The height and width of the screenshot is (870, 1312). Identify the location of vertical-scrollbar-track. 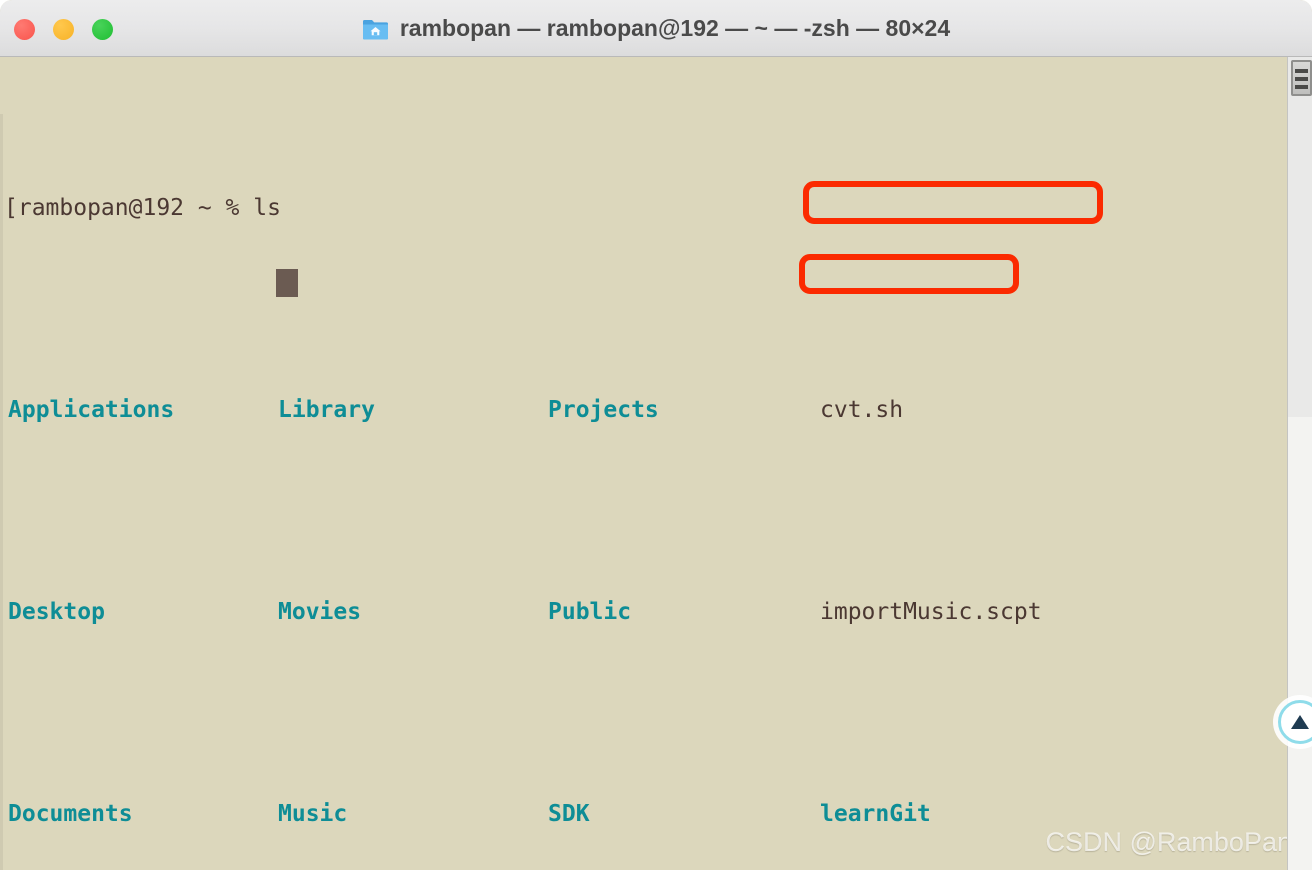
(1299, 463).